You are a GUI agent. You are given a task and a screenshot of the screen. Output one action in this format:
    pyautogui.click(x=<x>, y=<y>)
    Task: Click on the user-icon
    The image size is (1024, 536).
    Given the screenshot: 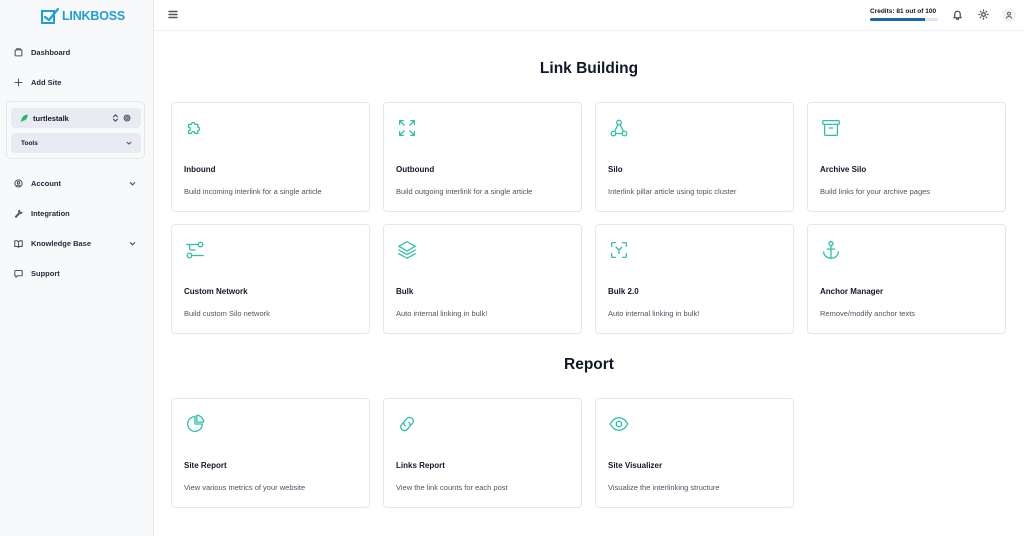 What is the action you would take?
    pyautogui.click(x=1009, y=15)
    